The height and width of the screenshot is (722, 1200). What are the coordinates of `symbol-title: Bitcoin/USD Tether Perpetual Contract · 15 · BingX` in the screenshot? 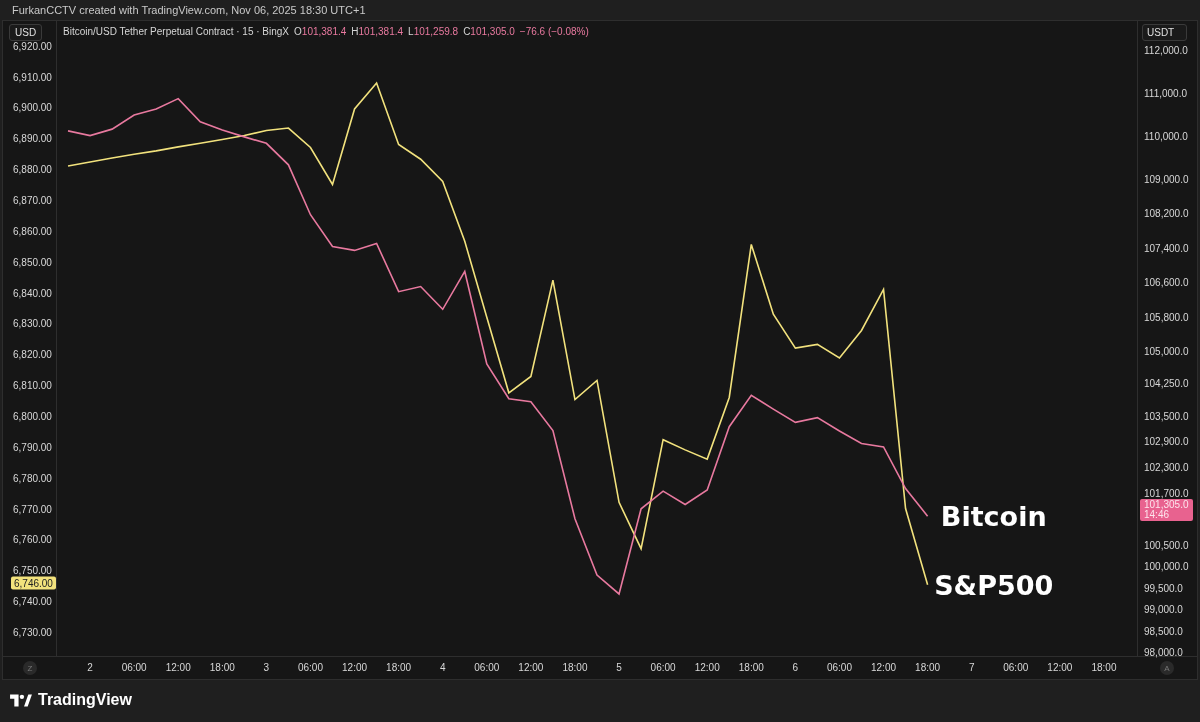 It's located at (176, 31).